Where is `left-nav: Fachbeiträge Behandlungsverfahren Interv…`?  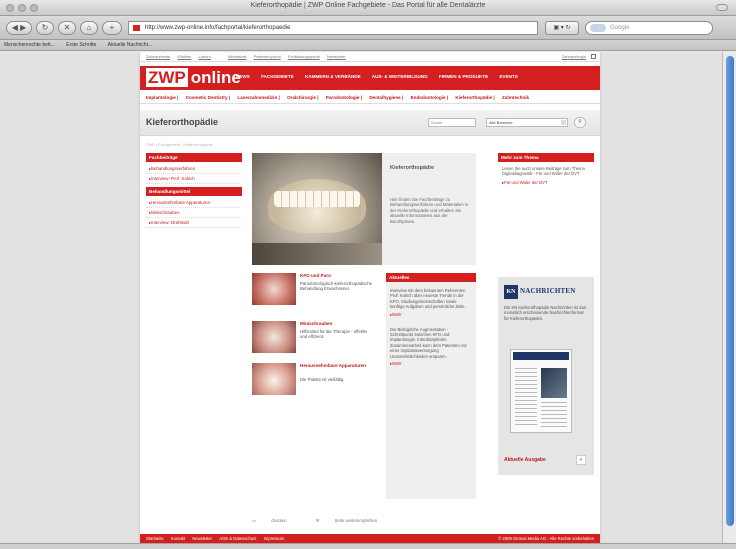
left-nav: Fachbeiträge Behandlungsverfahren Interv… is located at coordinates (194, 190).